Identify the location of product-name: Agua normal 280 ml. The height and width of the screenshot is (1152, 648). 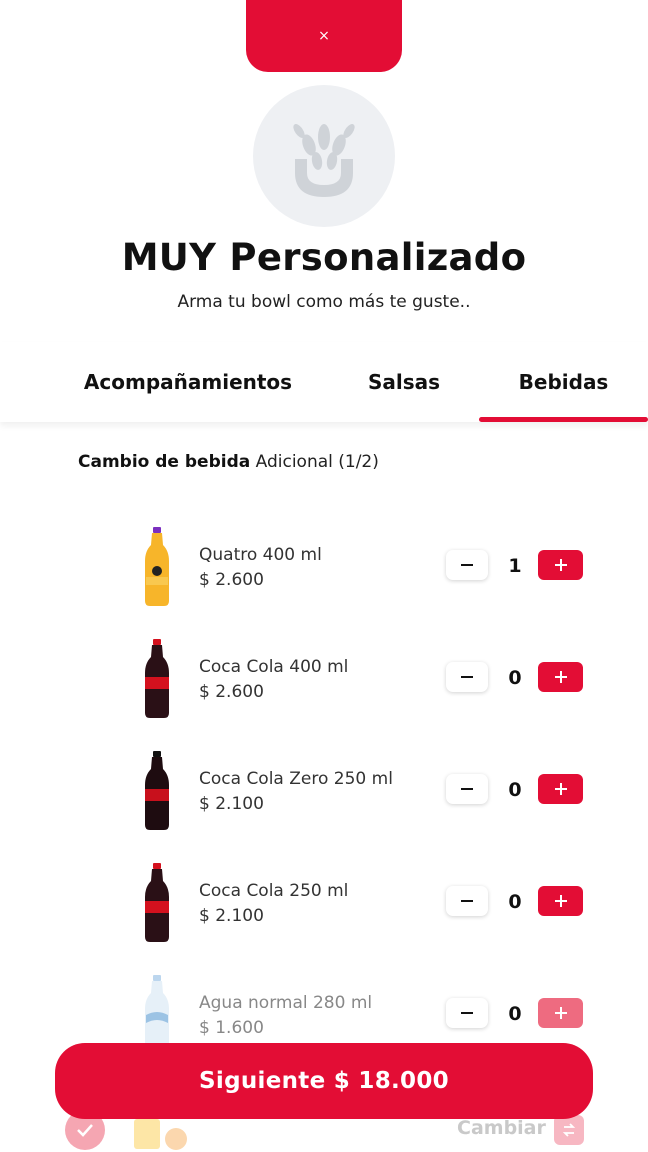
(286, 1003).